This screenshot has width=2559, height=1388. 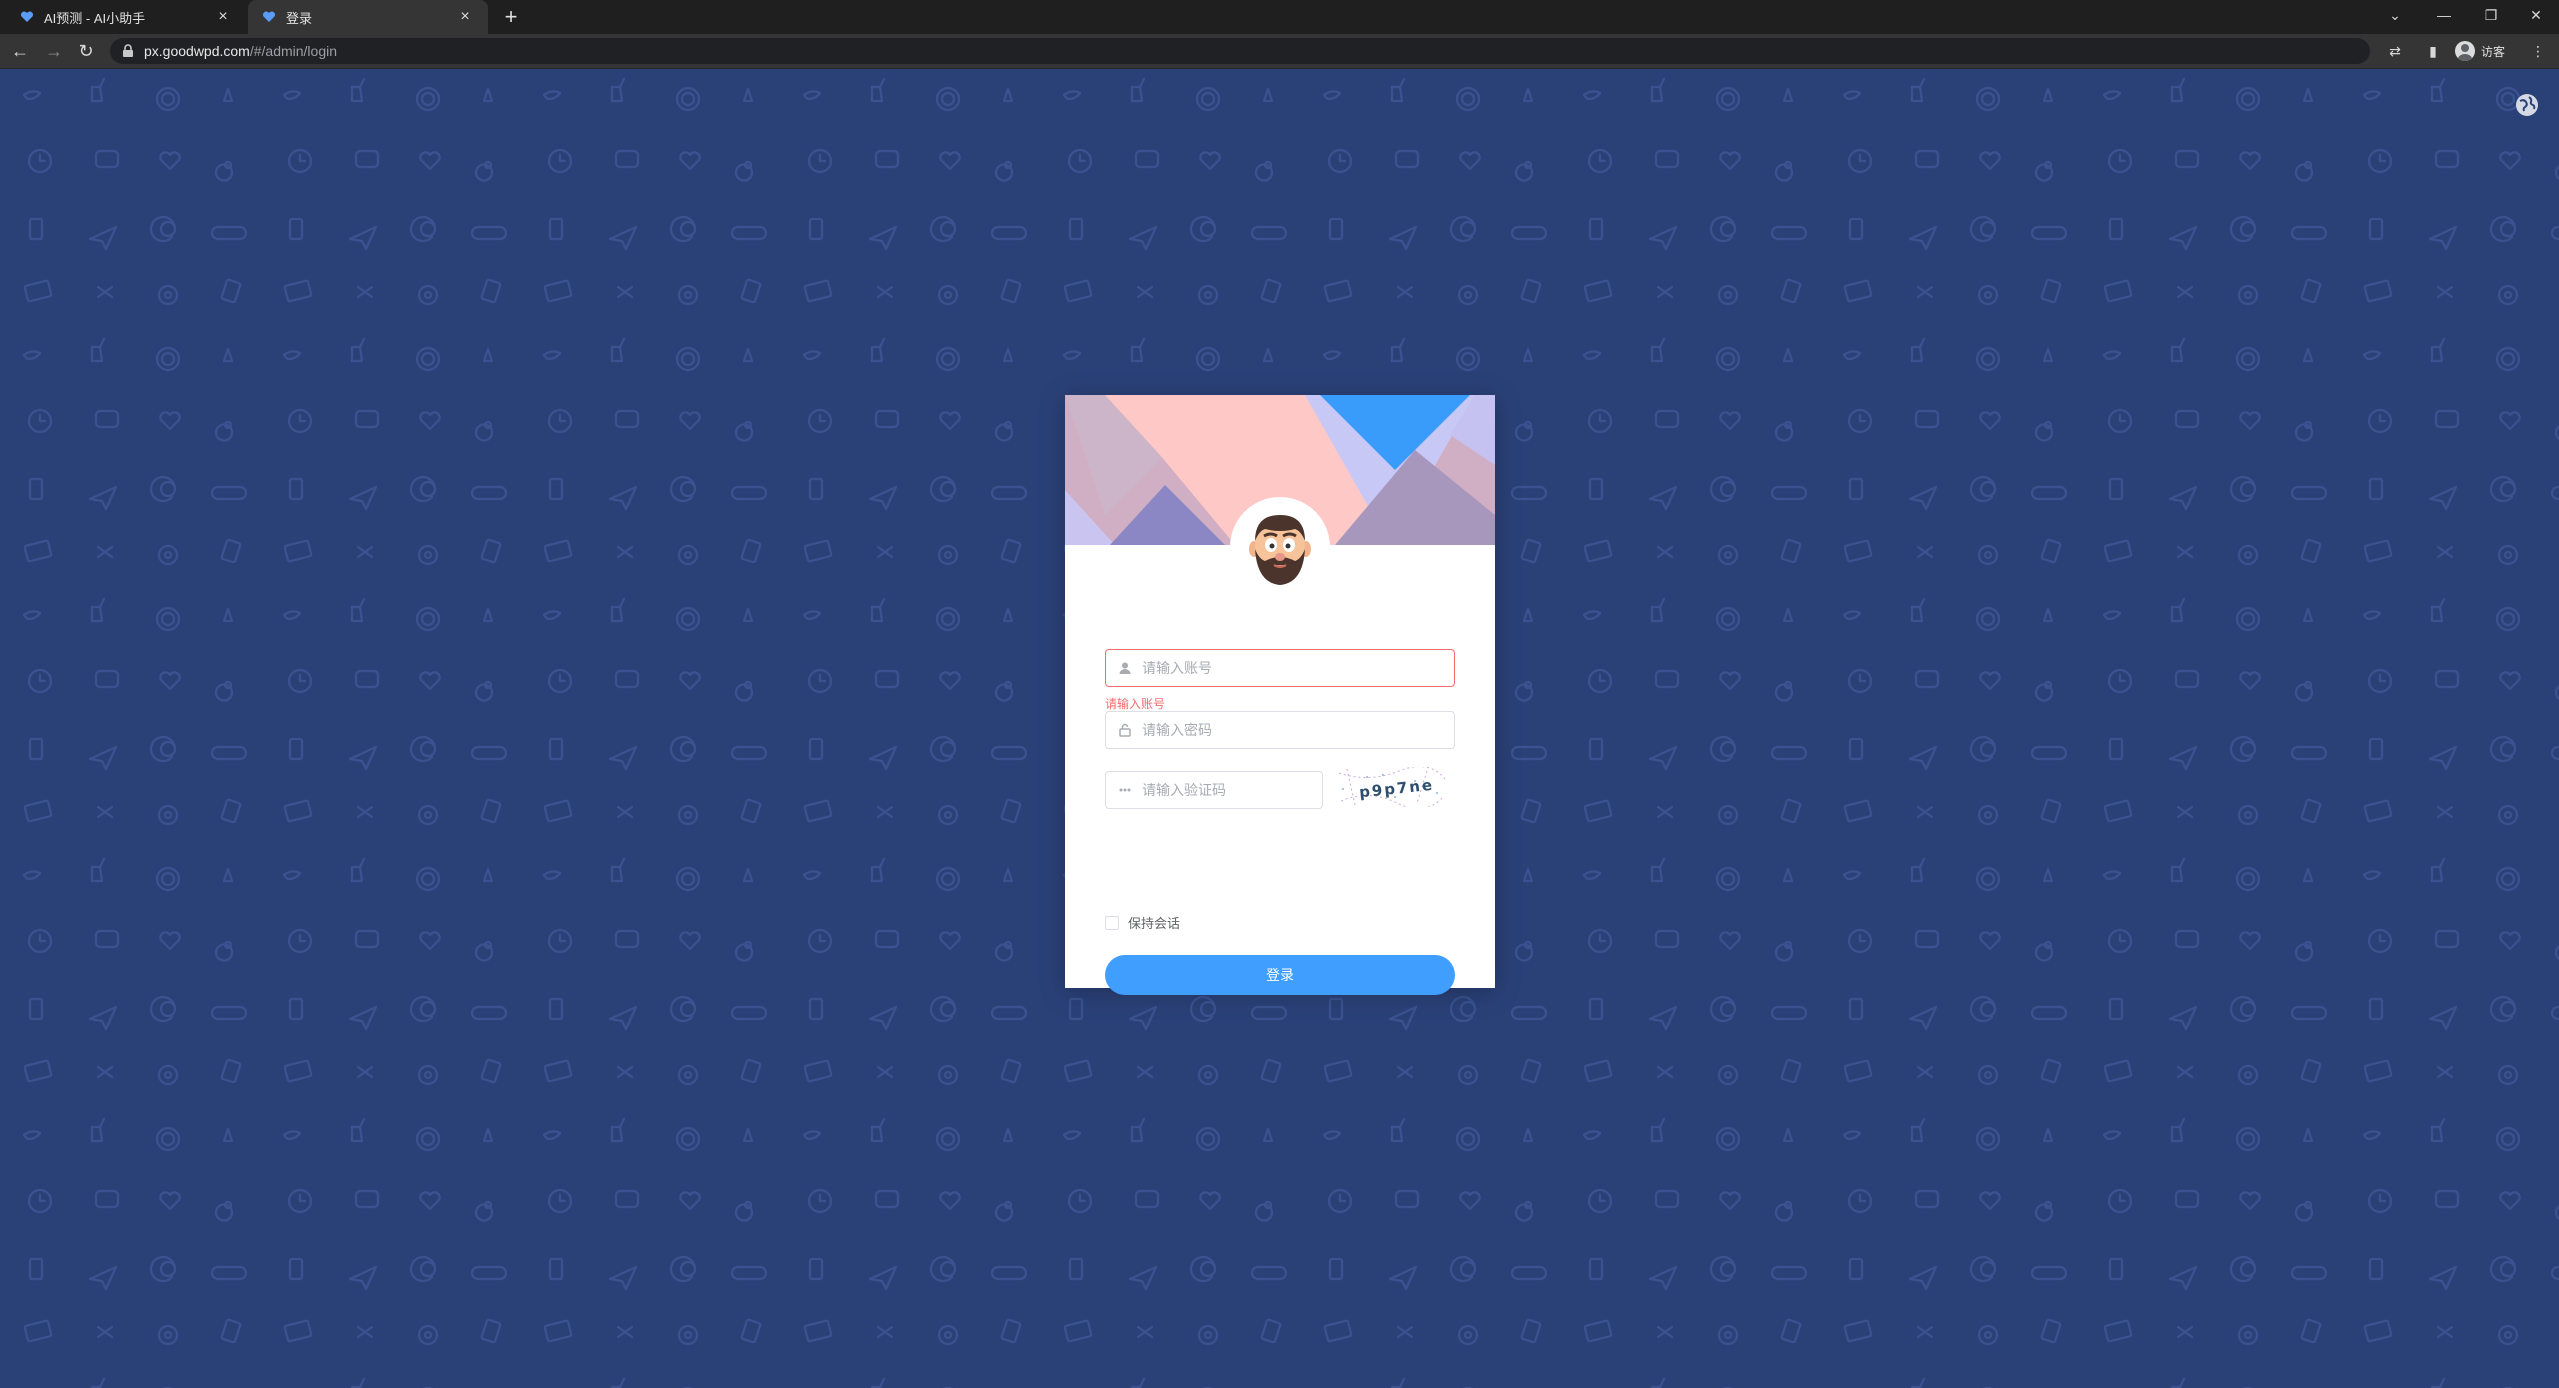 I want to click on username-field, so click(x=1280, y=668).